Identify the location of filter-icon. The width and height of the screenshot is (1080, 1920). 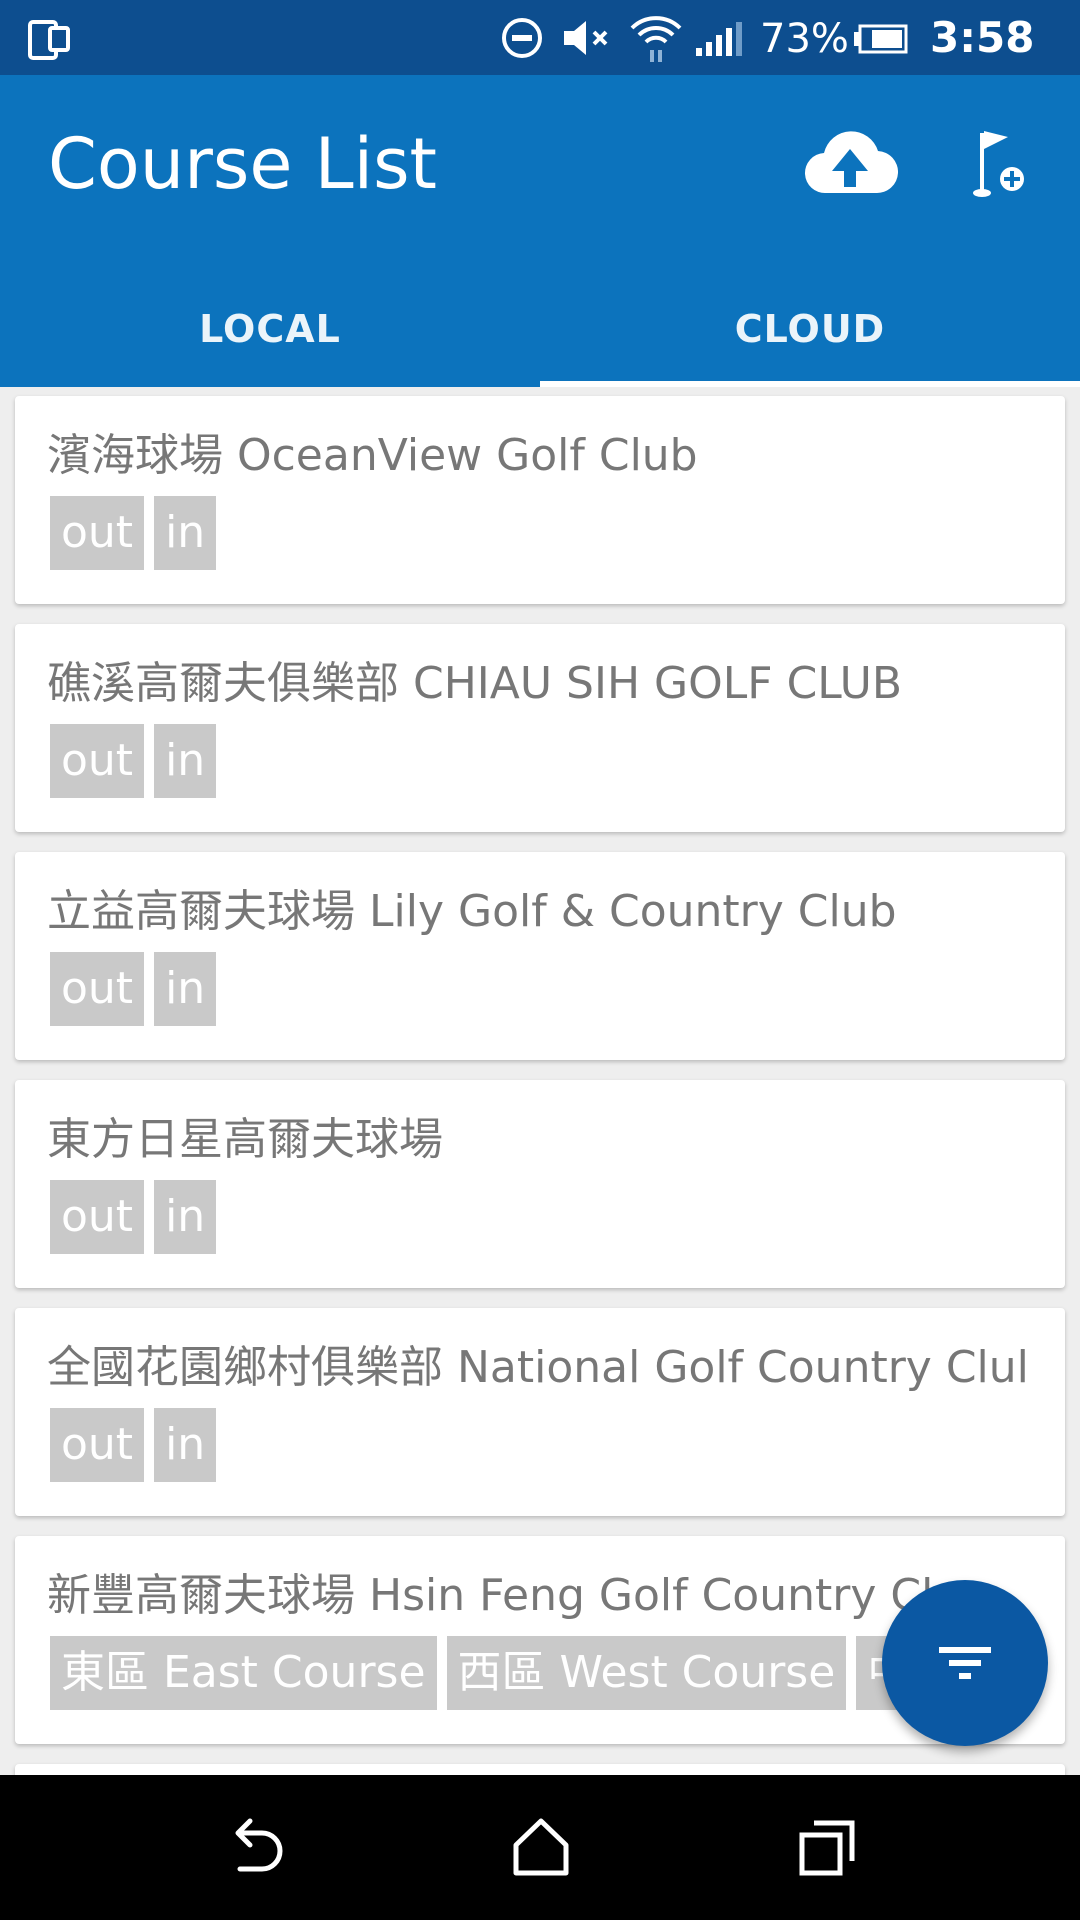
(965, 1663).